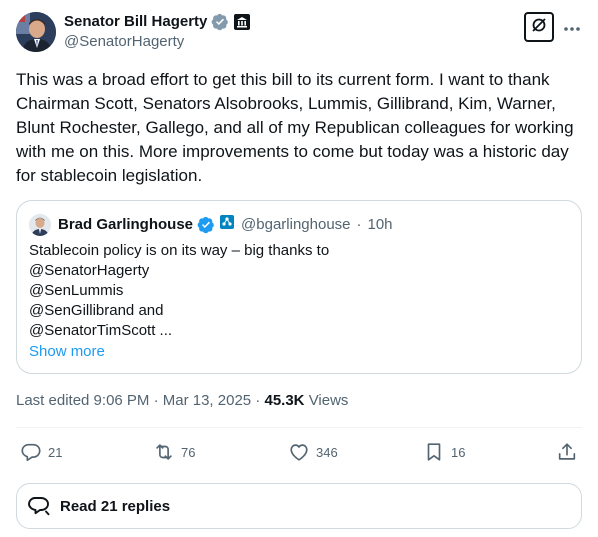 This screenshot has width=598, height=537. I want to click on quoted-mention: @SenGillibrand and, so click(96, 310).